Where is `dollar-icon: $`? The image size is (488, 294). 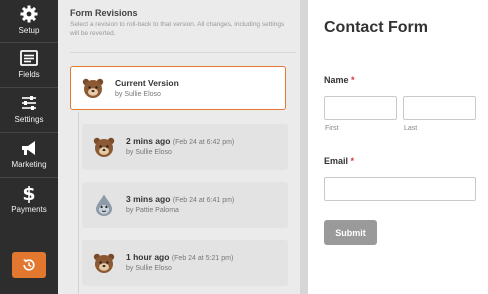
dollar-icon: $ is located at coordinates (28, 193).